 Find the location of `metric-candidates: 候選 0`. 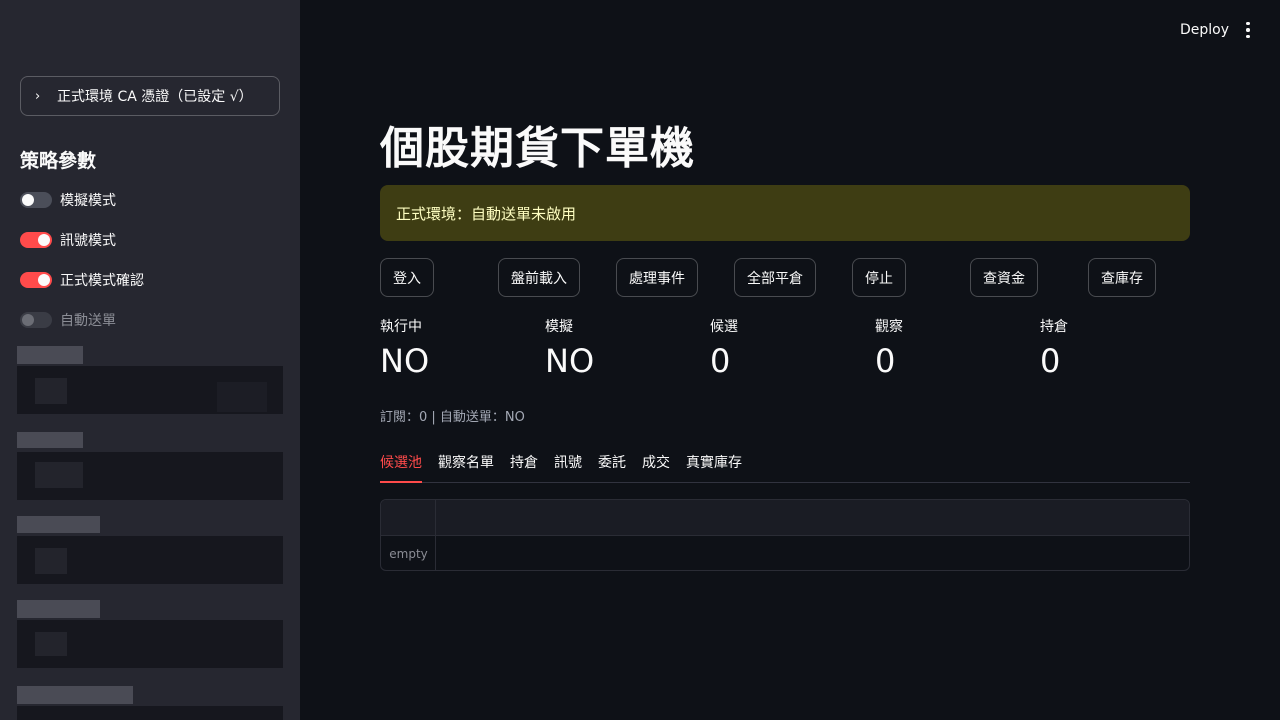

metric-candidates: 候選 0 is located at coordinates (724, 348).